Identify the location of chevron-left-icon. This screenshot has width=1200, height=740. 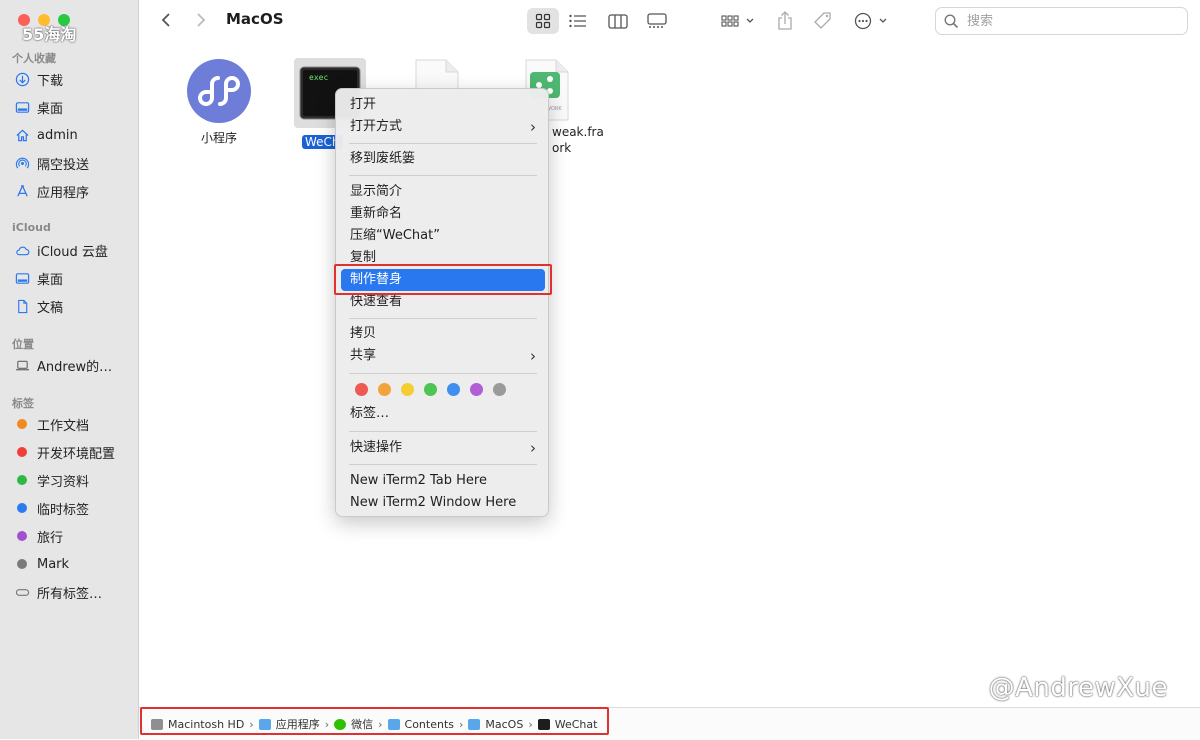
(165, 20).